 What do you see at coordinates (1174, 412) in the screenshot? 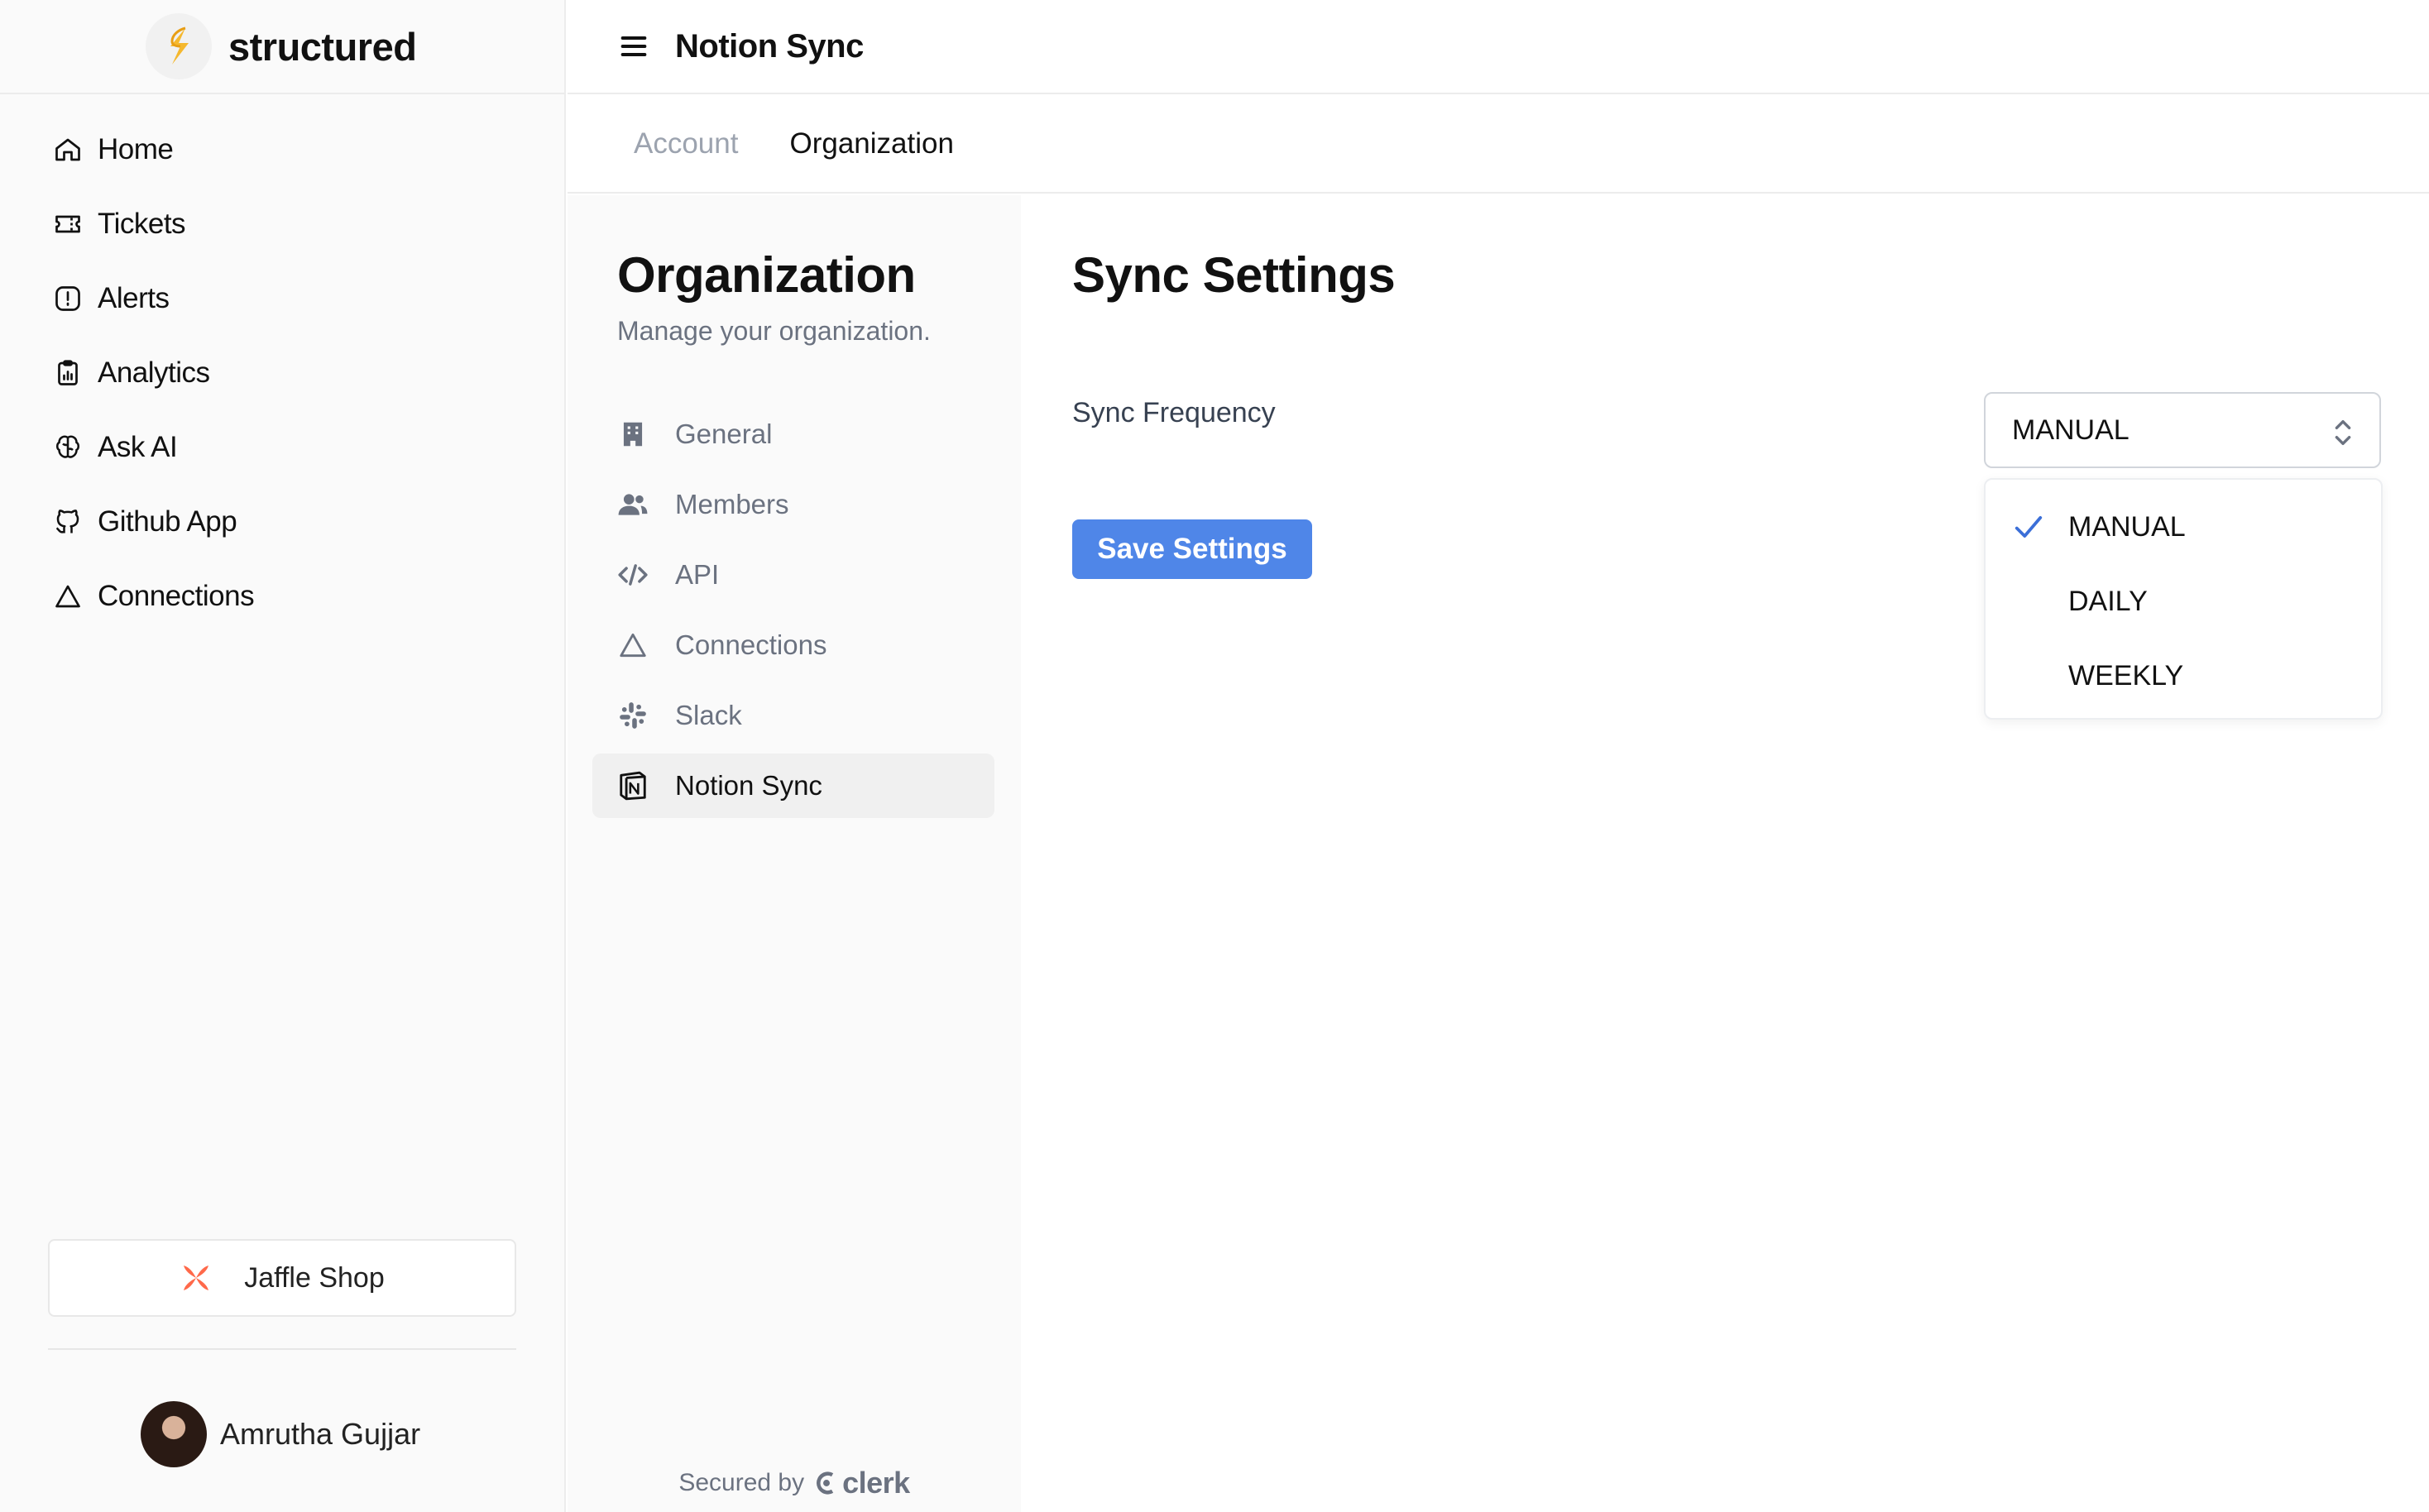
I see `sync-frequency-label: Sync Frequency` at bounding box center [1174, 412].